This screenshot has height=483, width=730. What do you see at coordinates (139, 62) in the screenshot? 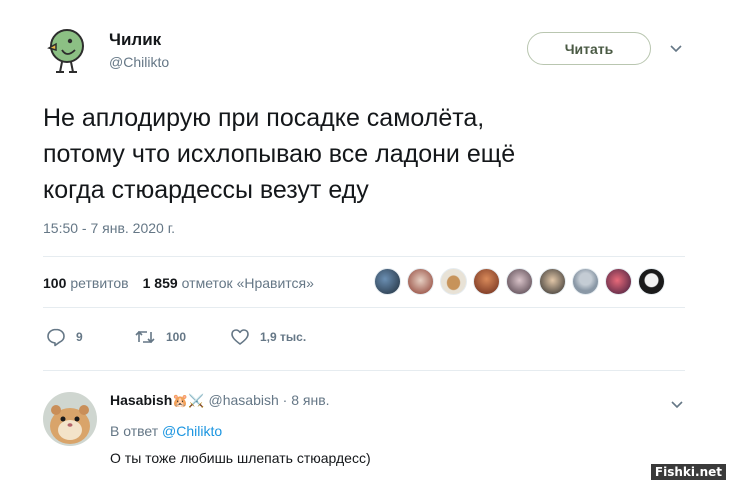
I see `author-handle: @Chilikto` at bounding box center [139, 62].